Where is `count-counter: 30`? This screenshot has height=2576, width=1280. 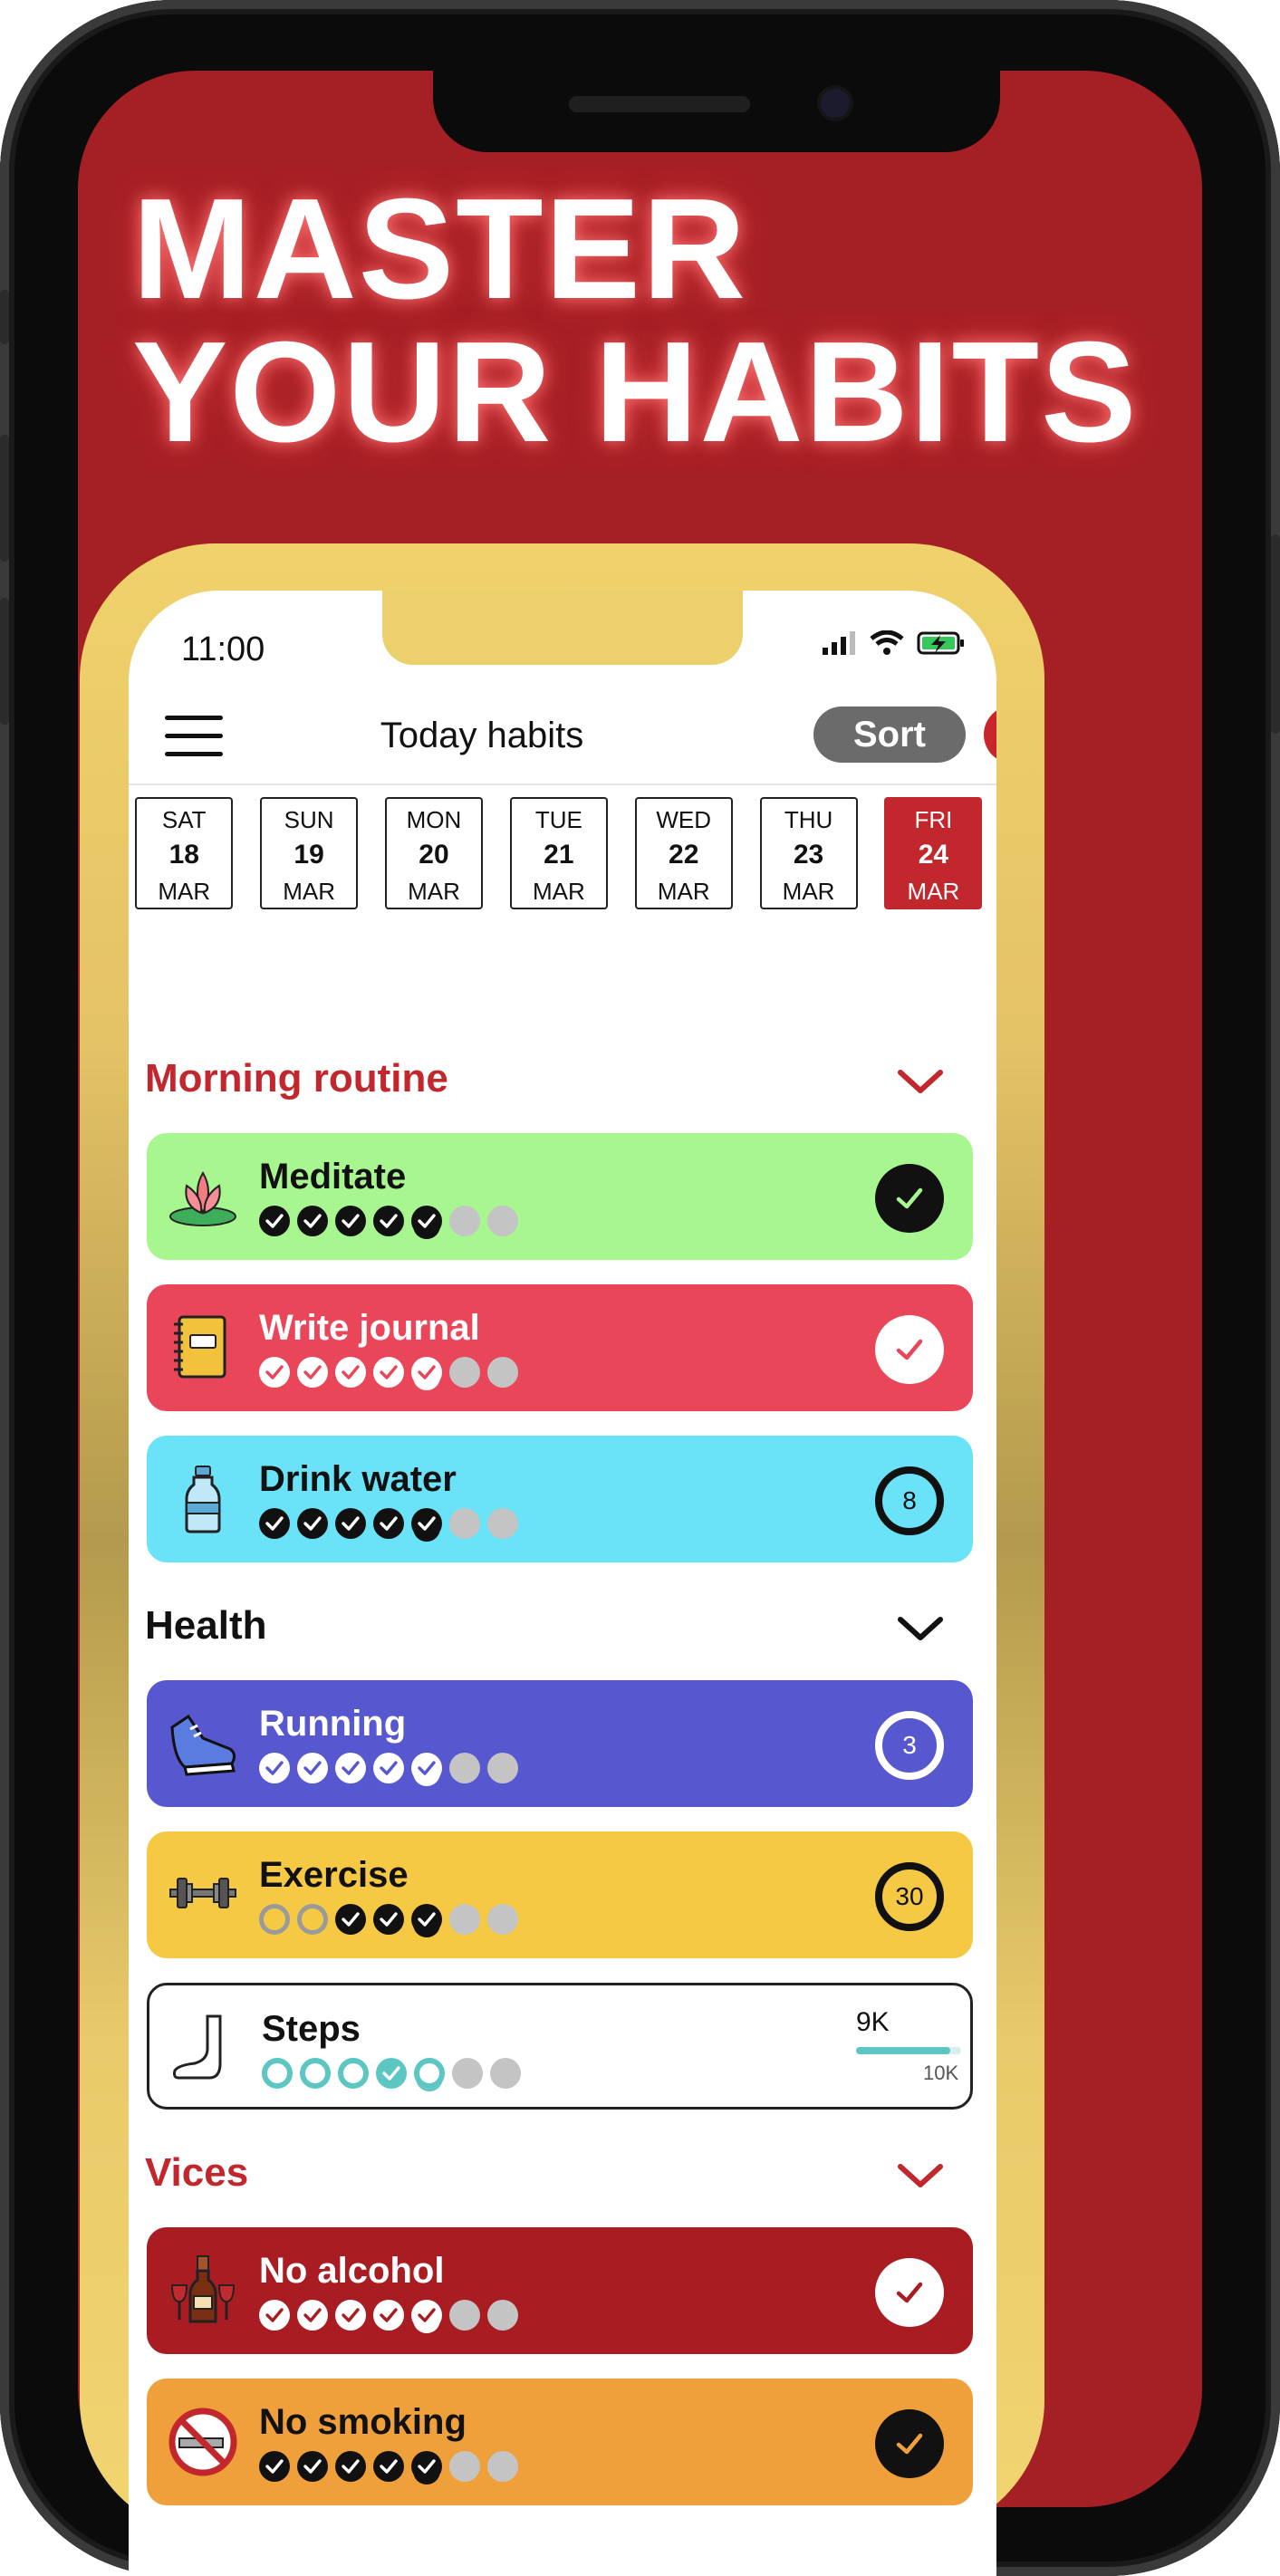 count-counter: 30 is located at coordinates (909, 1896).